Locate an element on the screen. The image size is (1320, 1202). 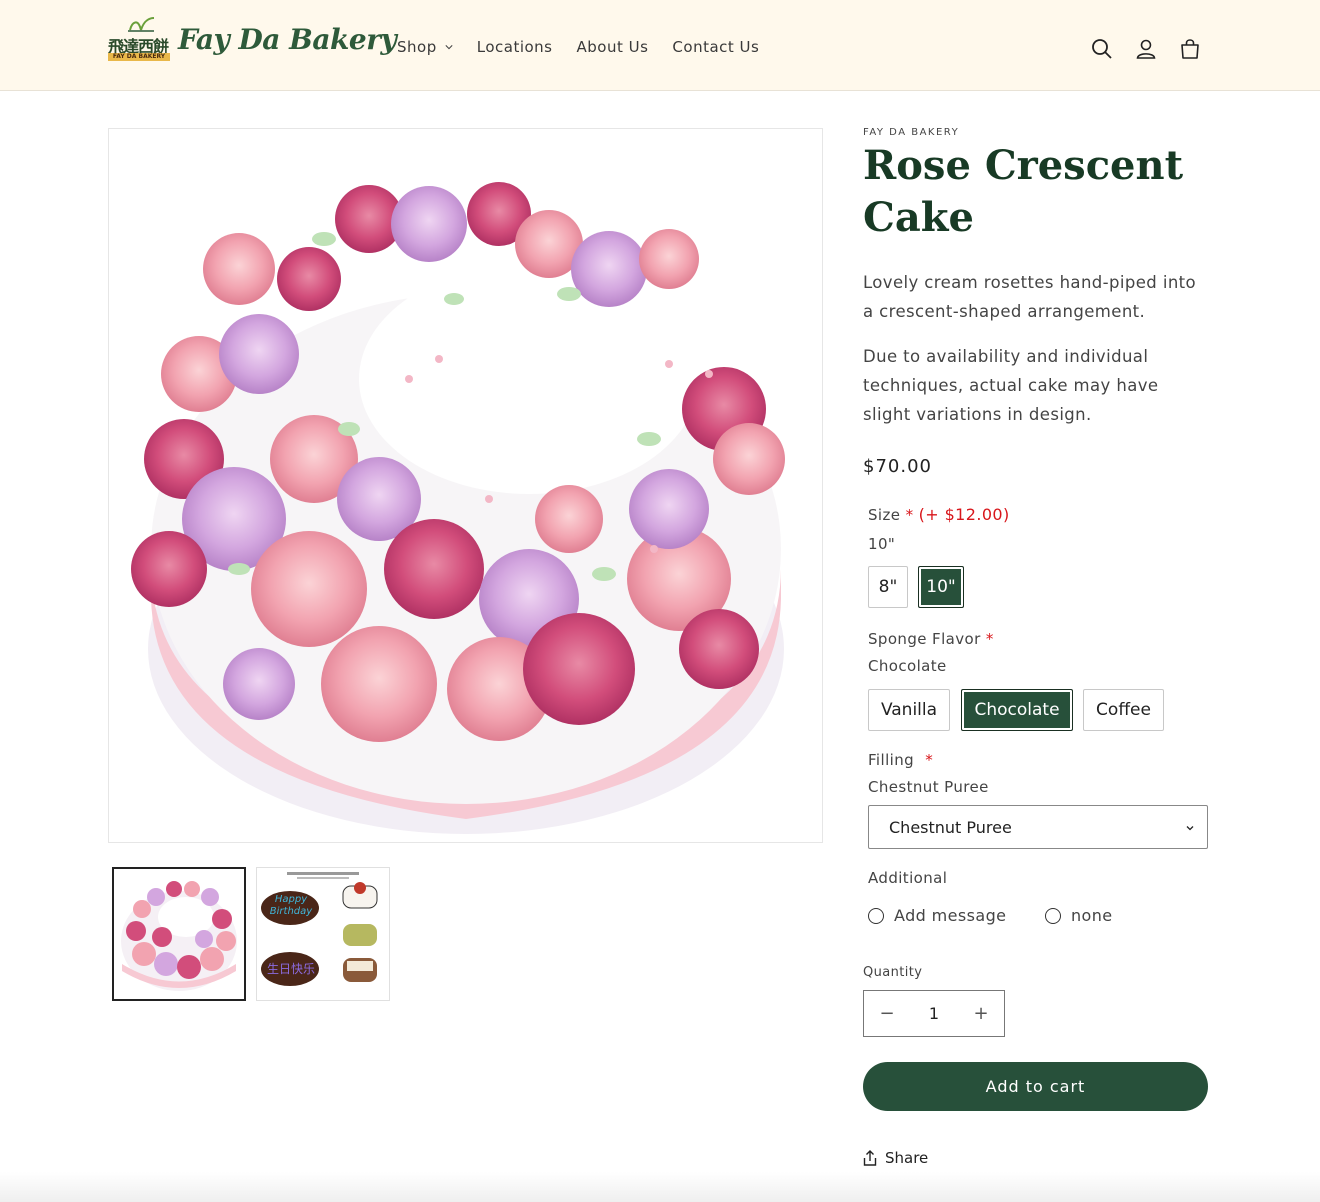
size-extra-price: (+ $12.00) is located at coordinates (964, 514).